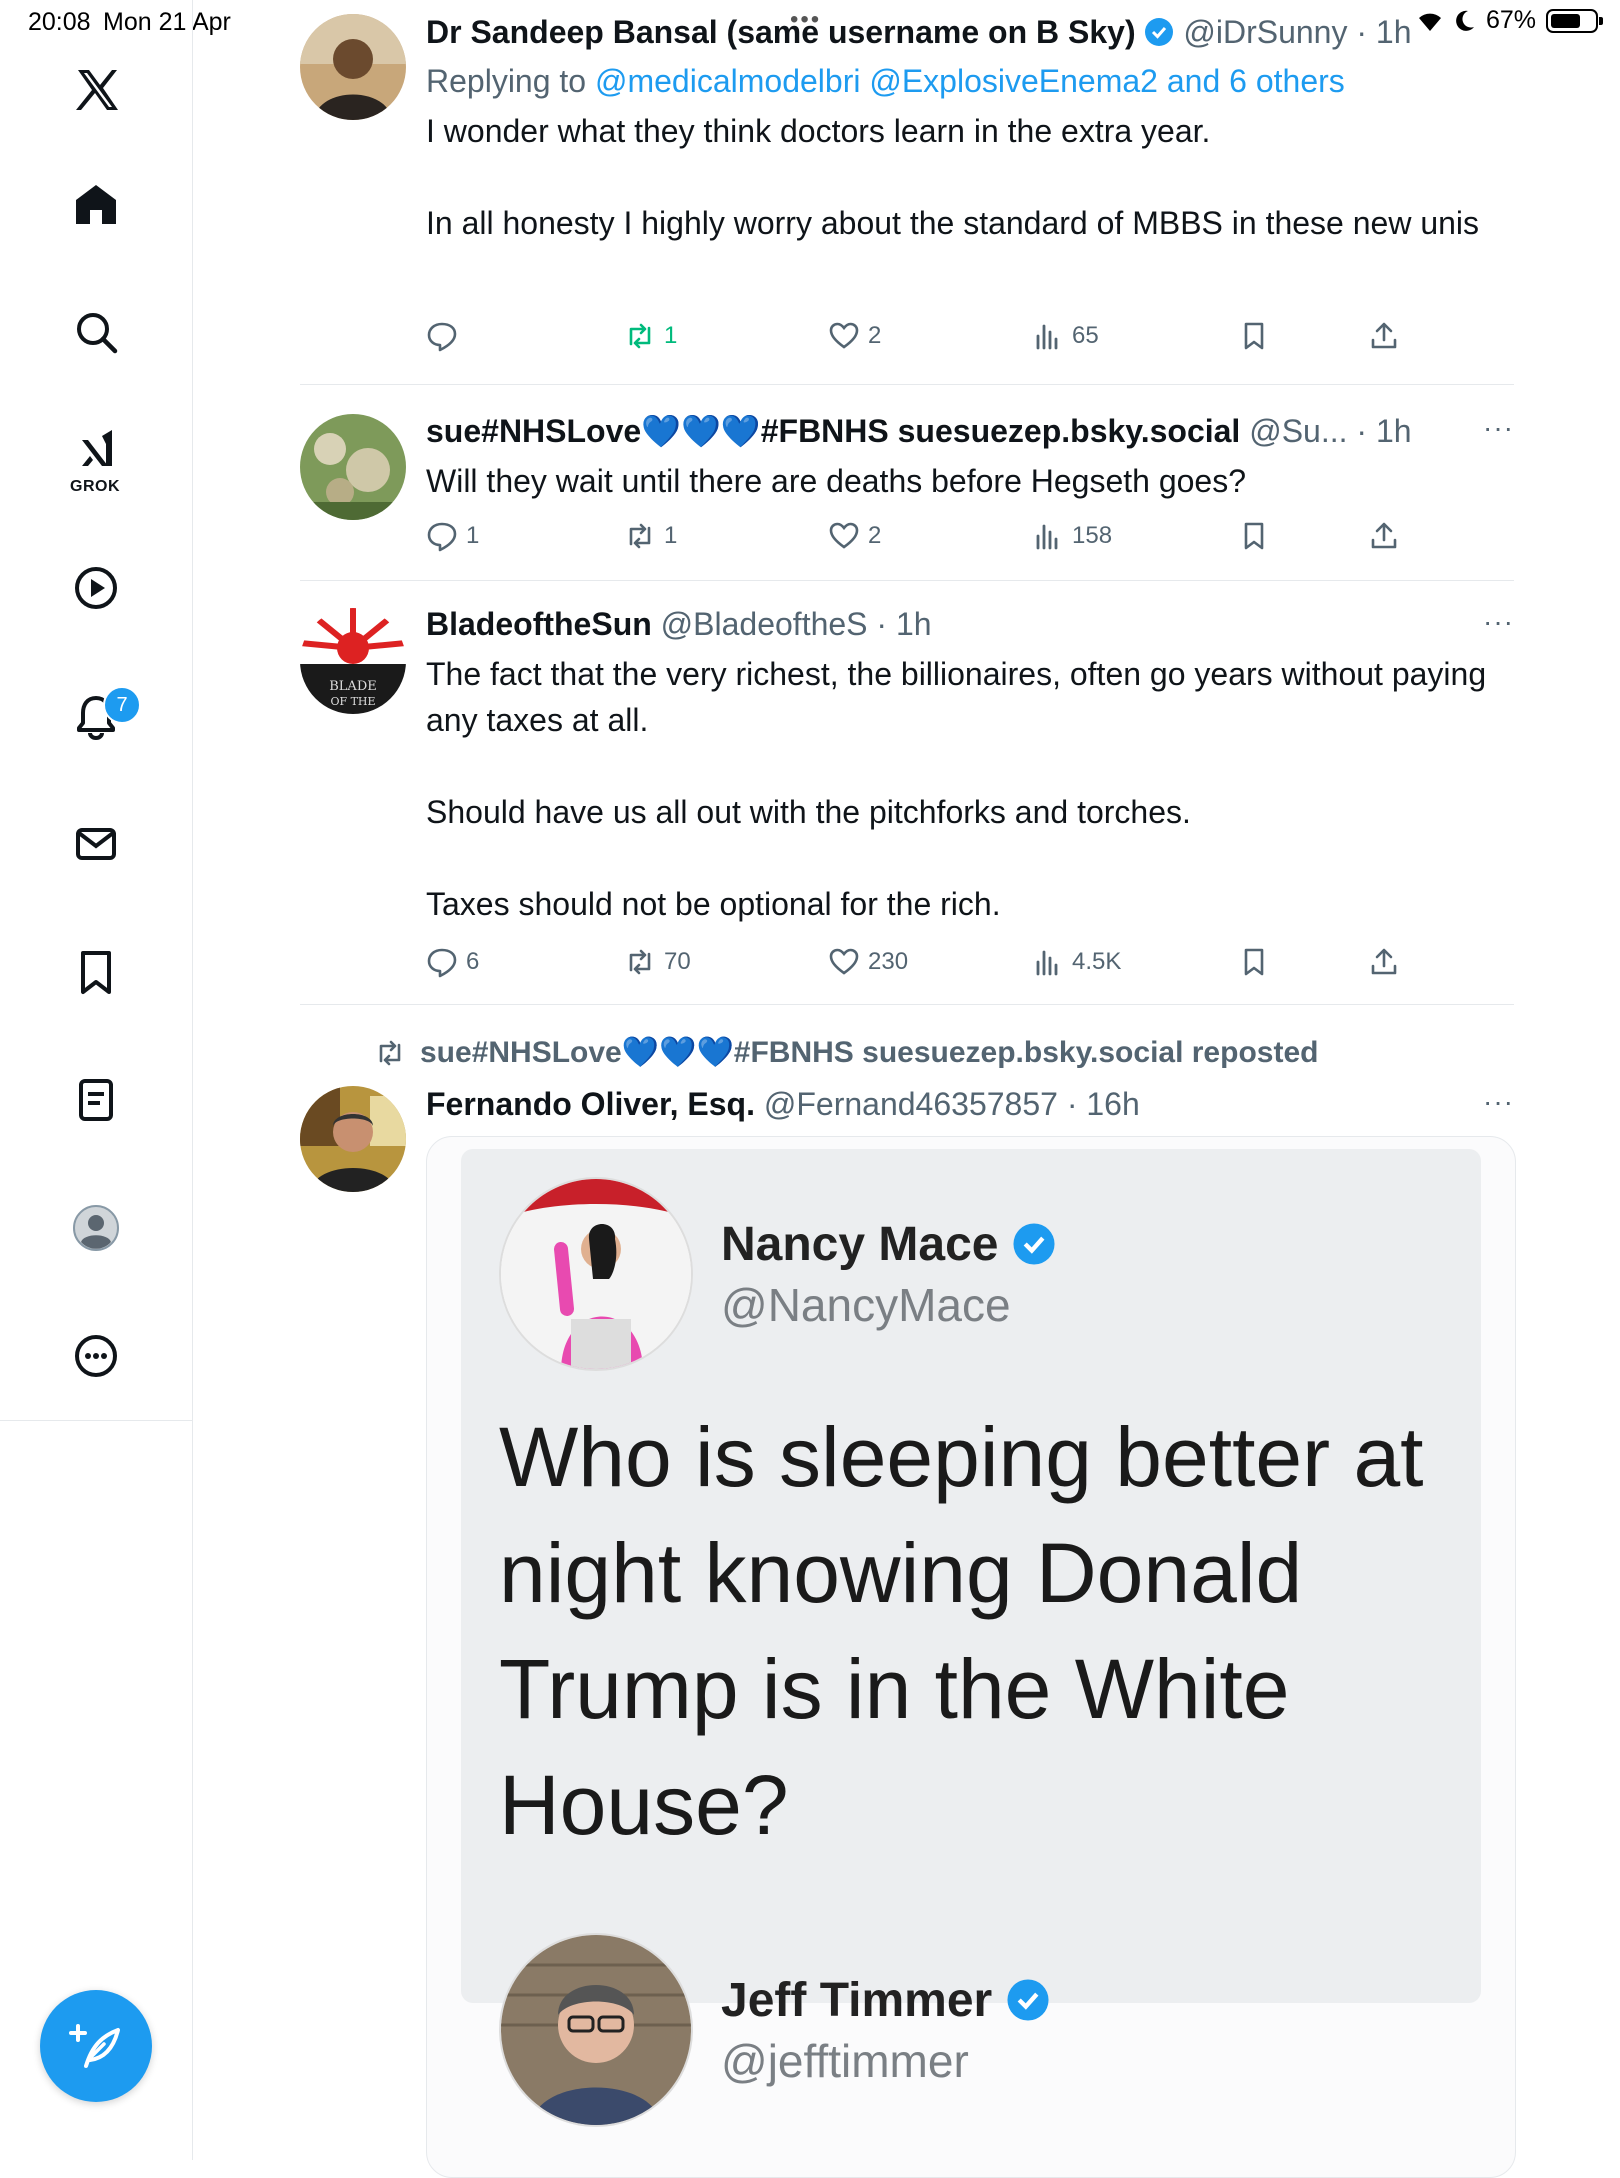  What do you see at coordinates (353, 686) in the screenshot?
I see `svg-text: BLADE` at bounding box center [353, 686].